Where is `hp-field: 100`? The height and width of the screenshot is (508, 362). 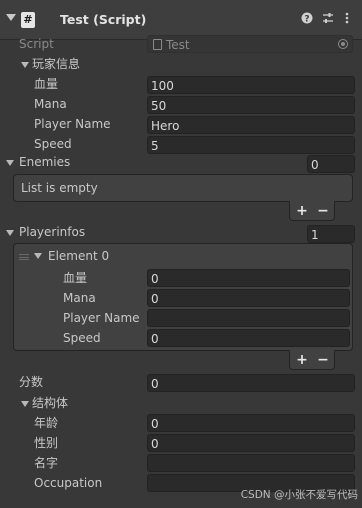 hp-field: 100 is located at coordinates (251, 85).